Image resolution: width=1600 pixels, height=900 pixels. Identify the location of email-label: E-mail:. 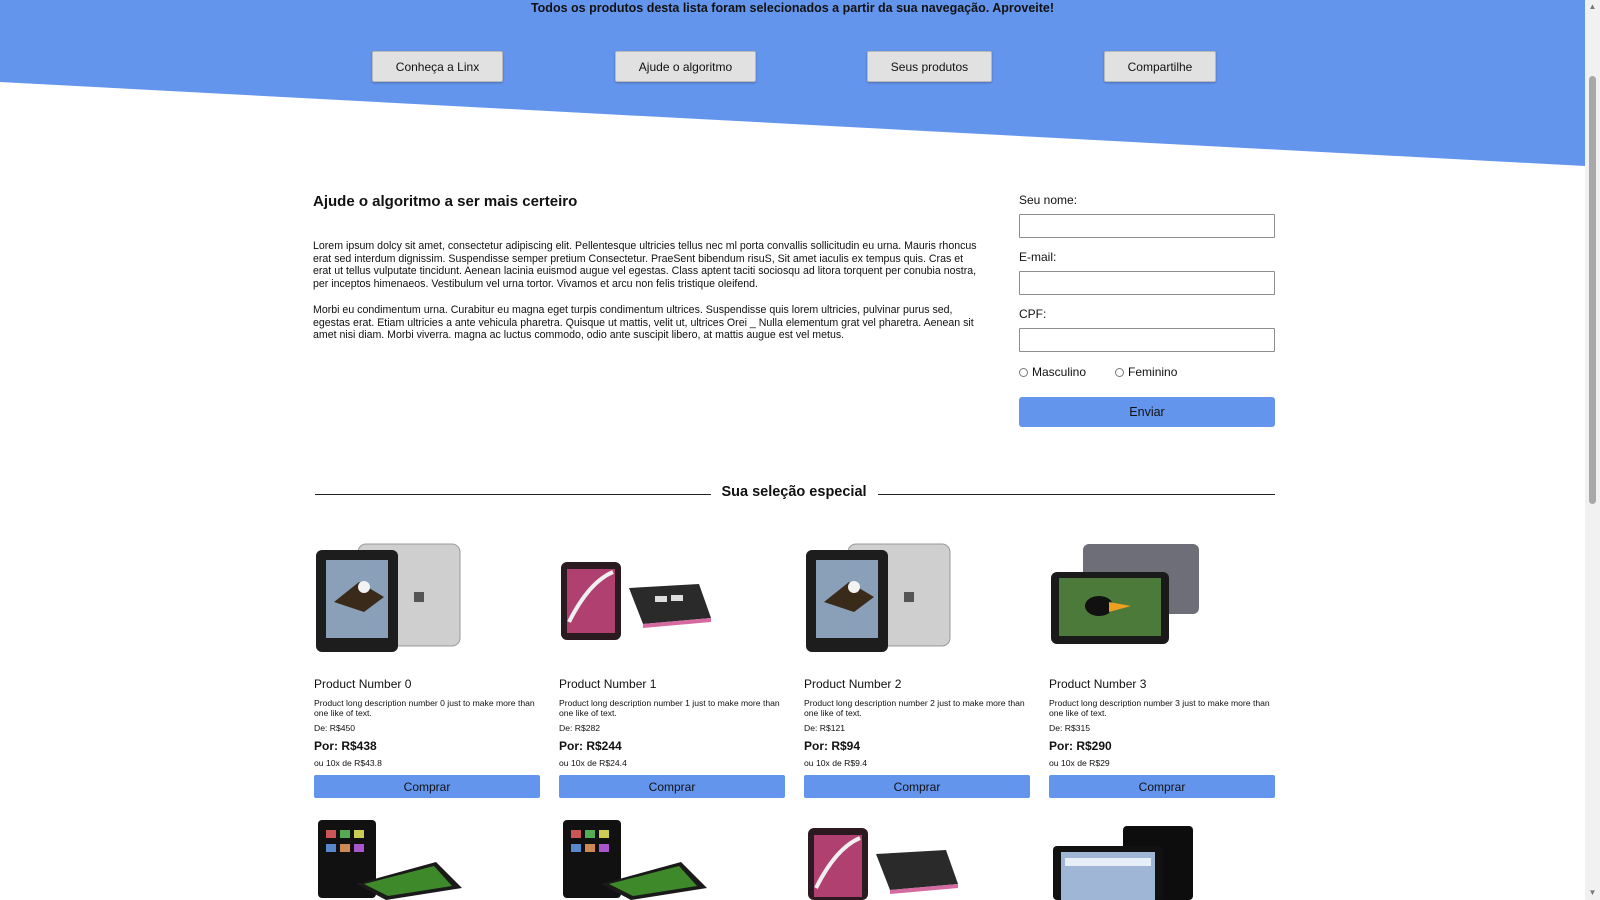
(1038, 257).